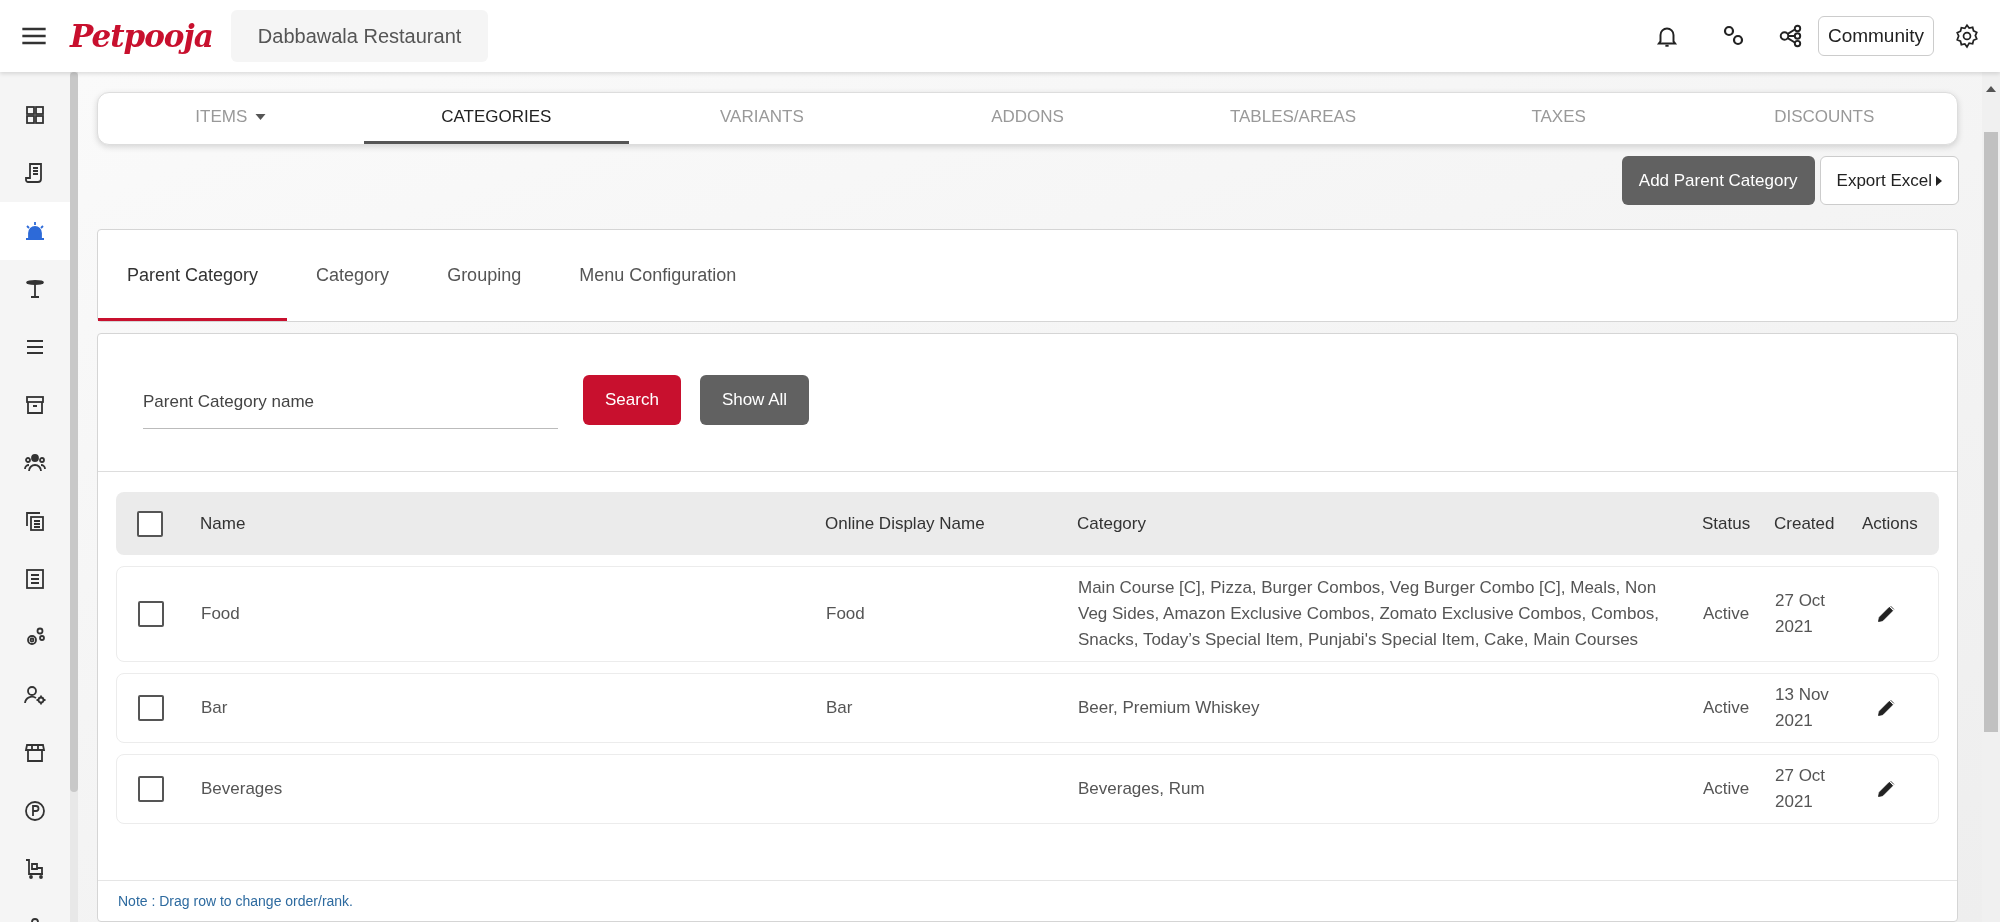  I want to click on search-field: Parent Category name, so click(350, 402).